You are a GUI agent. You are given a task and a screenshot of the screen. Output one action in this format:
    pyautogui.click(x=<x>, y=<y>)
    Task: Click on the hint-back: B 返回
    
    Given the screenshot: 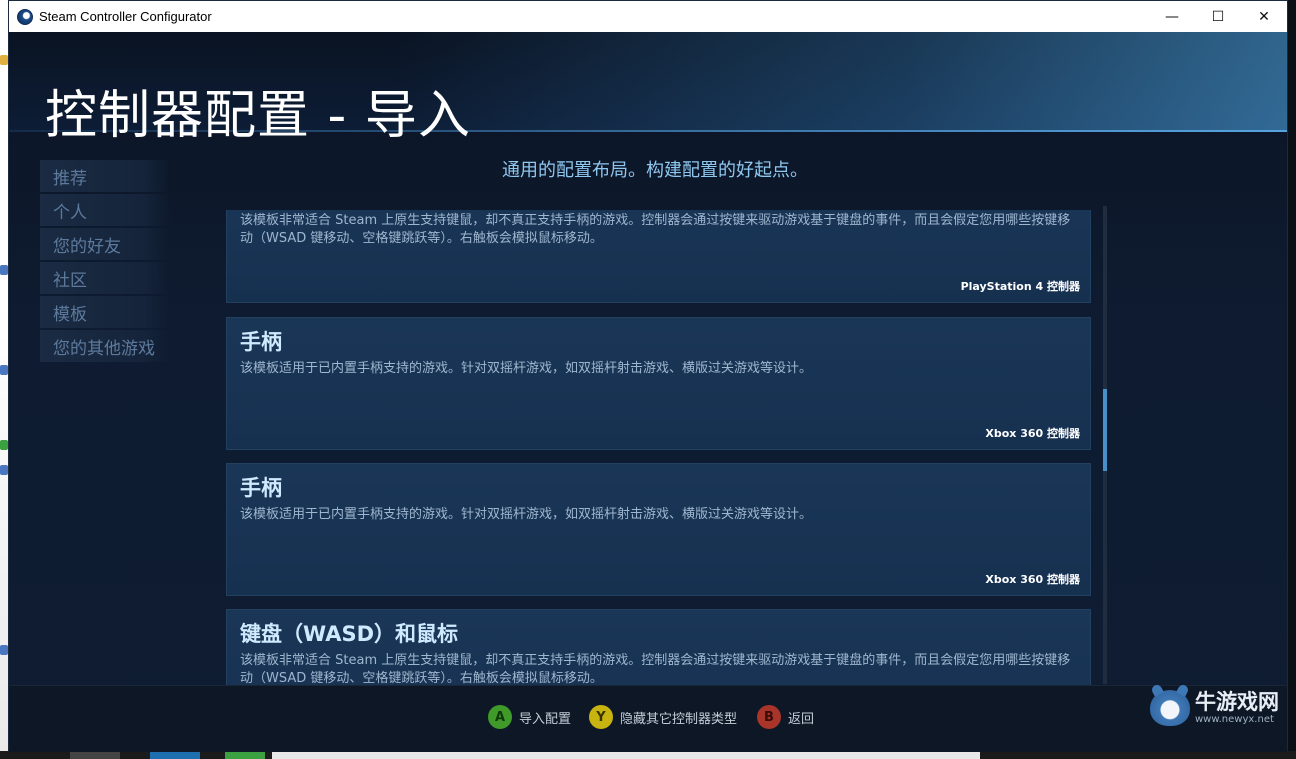 What is the action you would take?
    pyautogui.click(x=785, y=717)
    